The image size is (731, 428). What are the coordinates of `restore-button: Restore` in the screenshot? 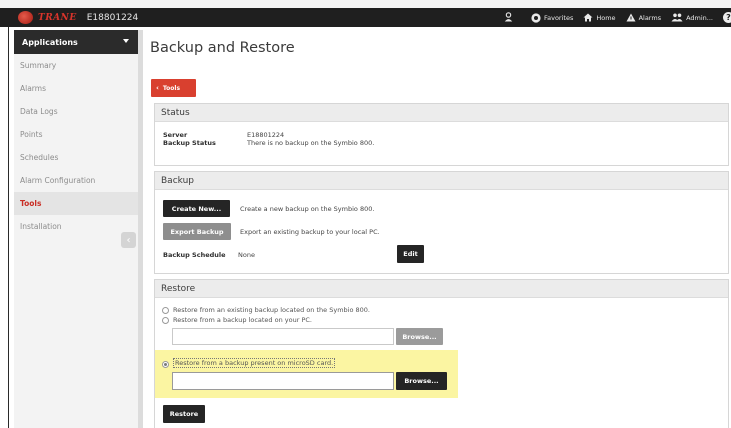 It's located at (184, 414).